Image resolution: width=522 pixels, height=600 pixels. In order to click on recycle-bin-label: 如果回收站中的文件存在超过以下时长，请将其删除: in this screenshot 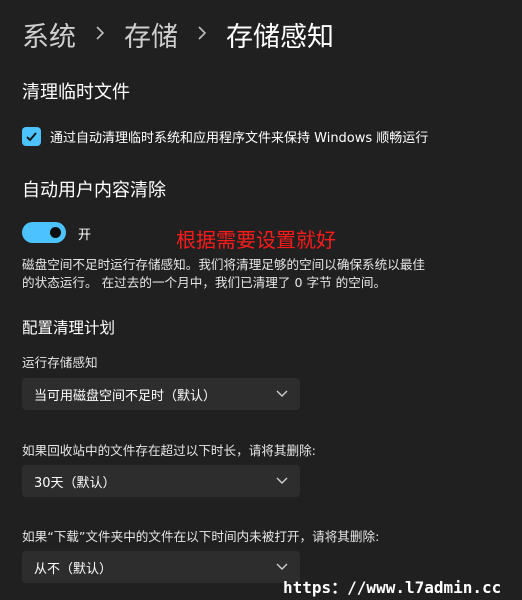, I will do `click(169, 450)`.